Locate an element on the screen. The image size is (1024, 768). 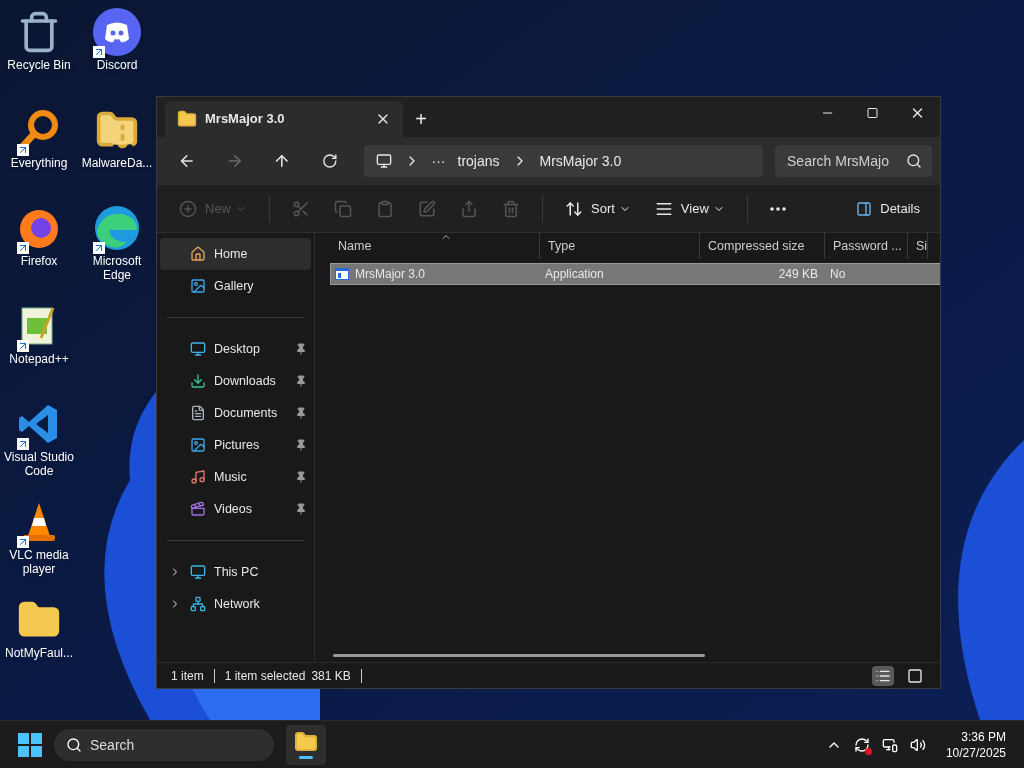
desktop-shortcut: Everything is located at coordinates (39, 151).